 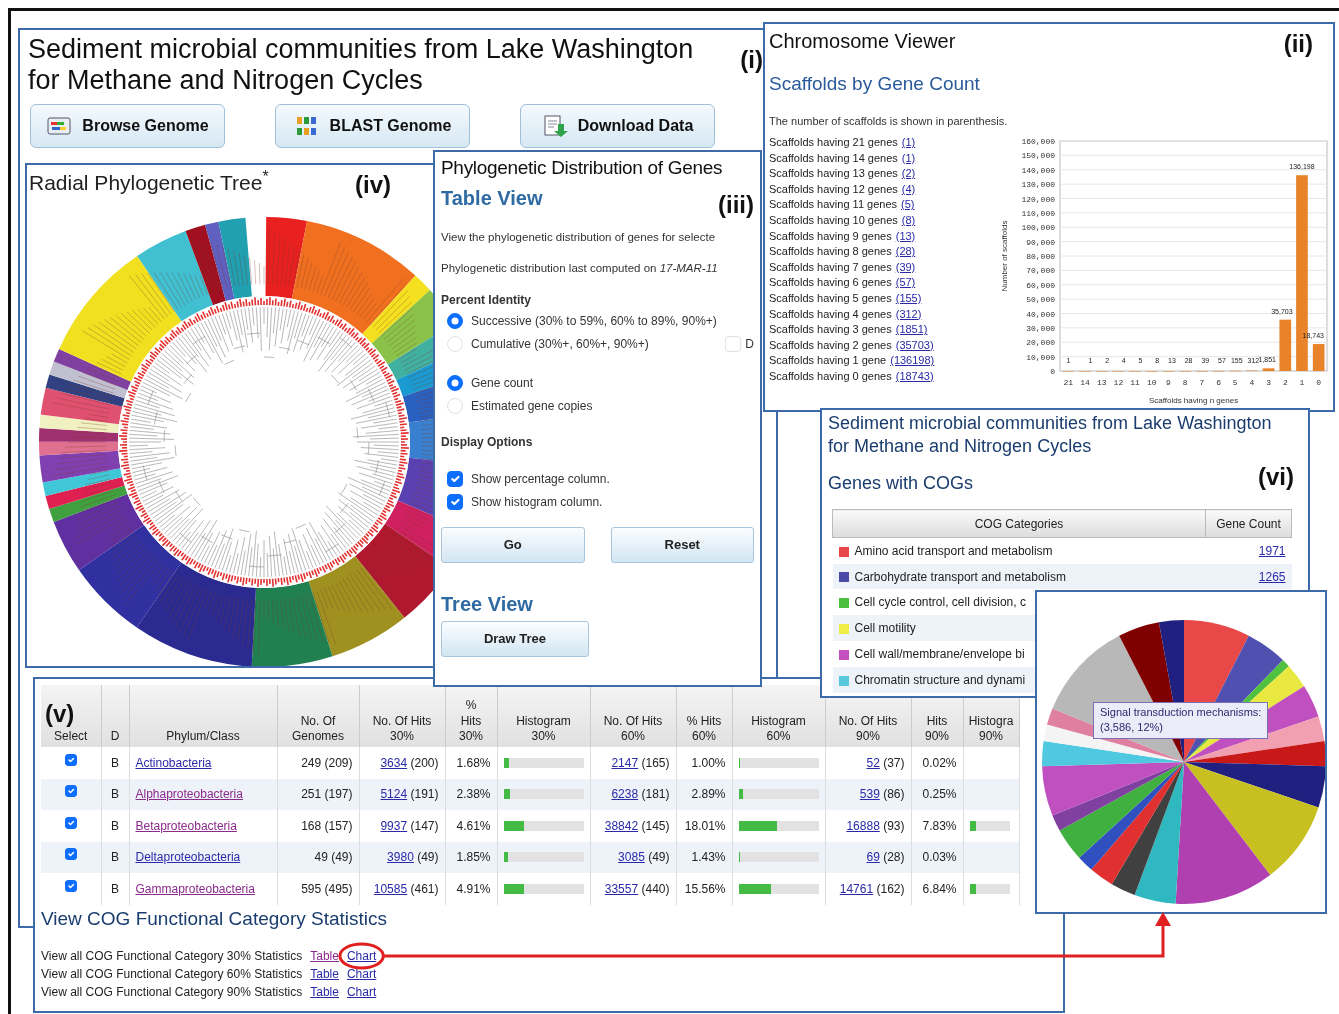 I want to click on scaffold-count-link: (1851), so click(x=911, y=330).